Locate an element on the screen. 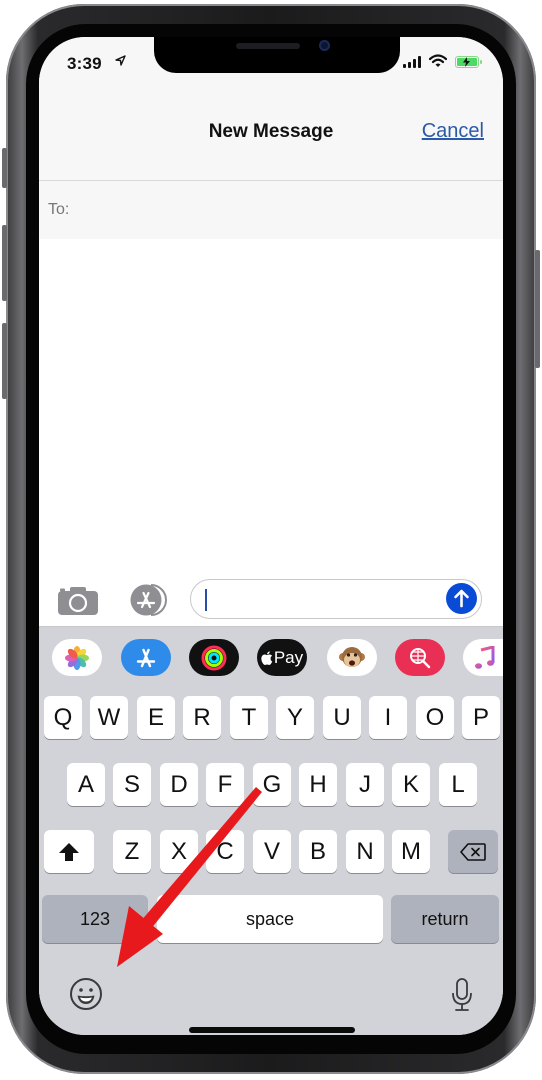 This screenshot has height=1080, width=542. key-t: T is located at coordinates (249, 717).